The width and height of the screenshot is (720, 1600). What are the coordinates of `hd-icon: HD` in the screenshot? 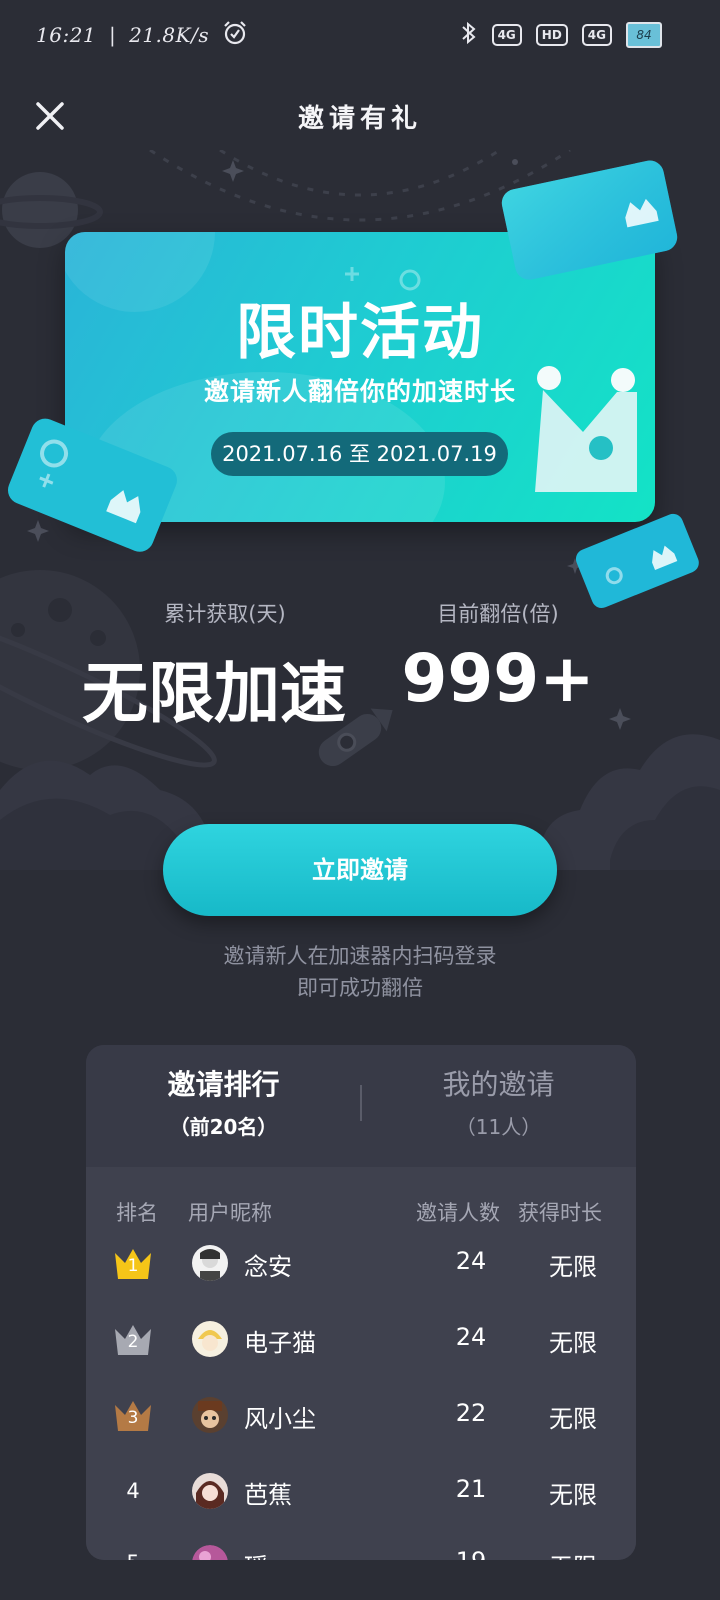 It's located at (551, 35).